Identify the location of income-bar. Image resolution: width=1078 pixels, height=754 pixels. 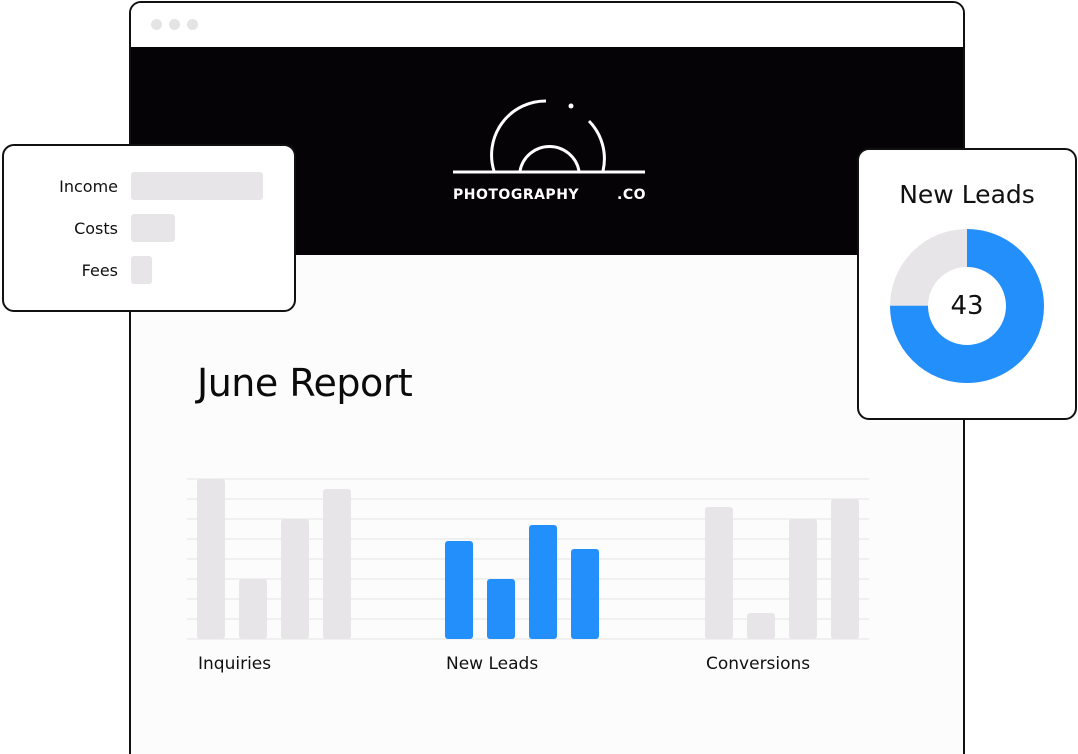
(197, 186).